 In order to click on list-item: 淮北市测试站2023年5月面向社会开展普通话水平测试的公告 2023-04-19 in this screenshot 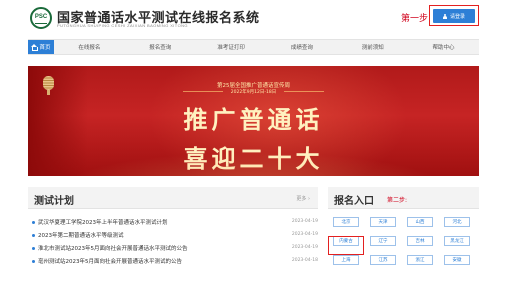, I will do `click(173, 249)`.